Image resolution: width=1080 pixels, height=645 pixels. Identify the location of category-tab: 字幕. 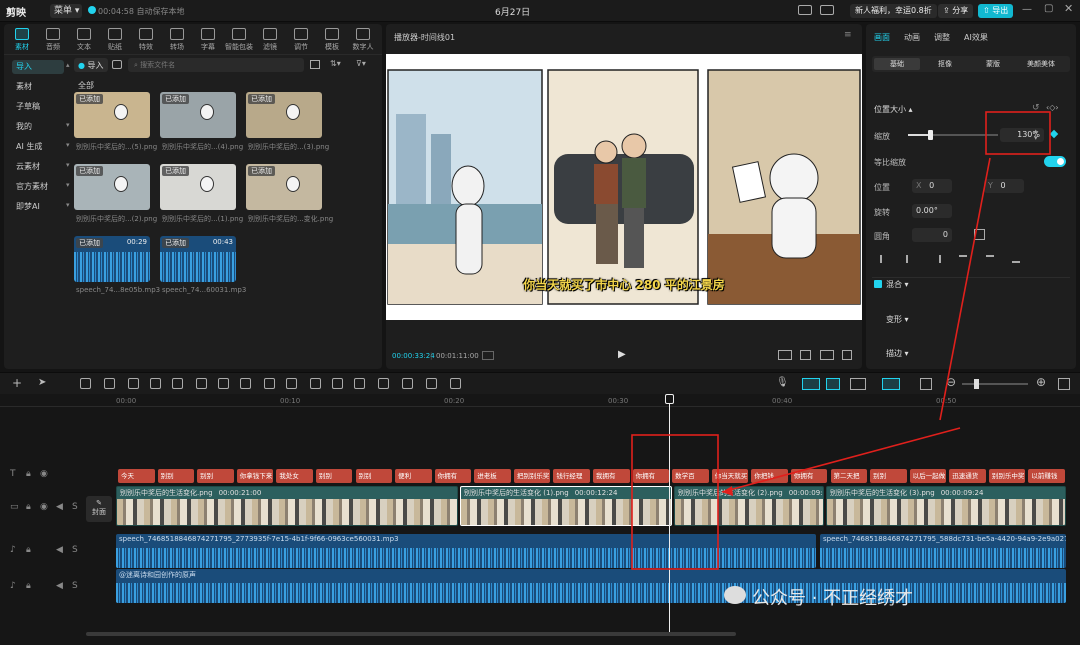
(208, 40).